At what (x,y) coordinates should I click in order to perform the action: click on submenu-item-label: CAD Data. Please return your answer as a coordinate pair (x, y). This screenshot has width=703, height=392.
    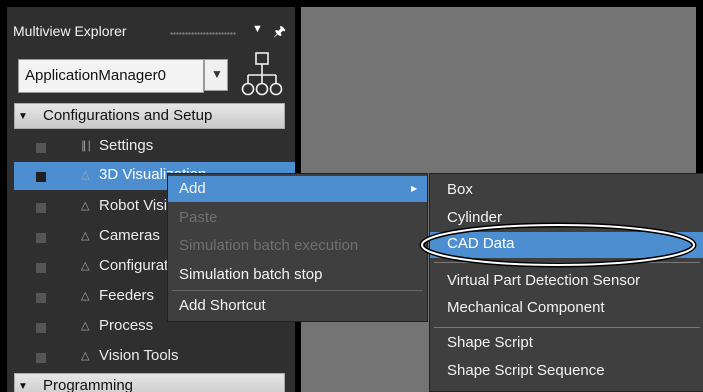
    Looking at the image, I should click on (481, 243).